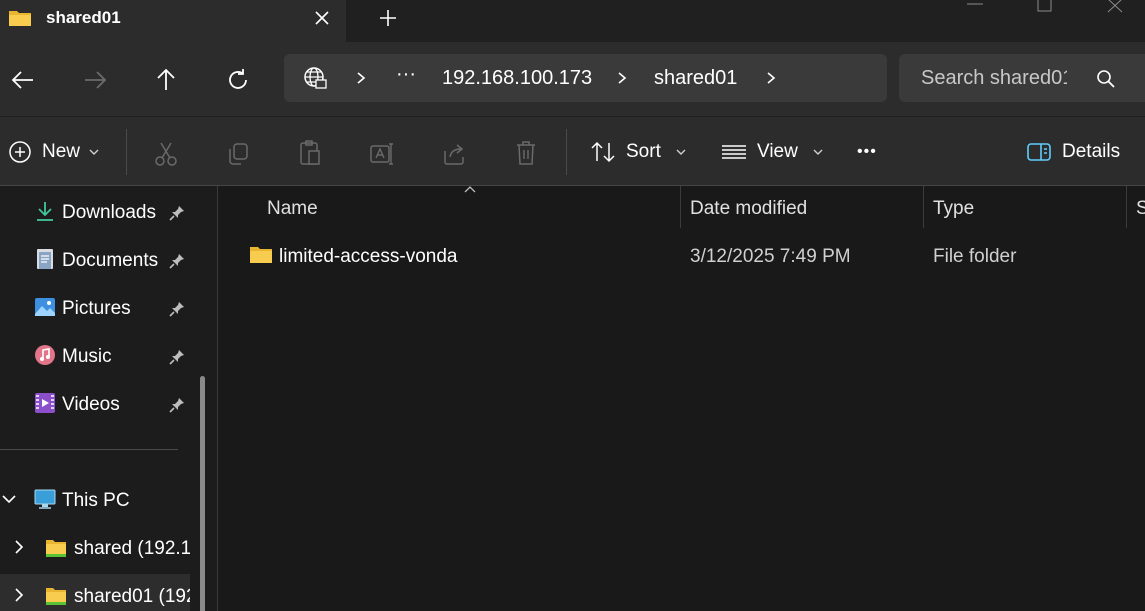 This screenshot has height=611, width=1145. What do you see at coordinates (87, 356) in the screenshot?
I see `sidebar-item-label: Music` at bounding box center [87, 356].